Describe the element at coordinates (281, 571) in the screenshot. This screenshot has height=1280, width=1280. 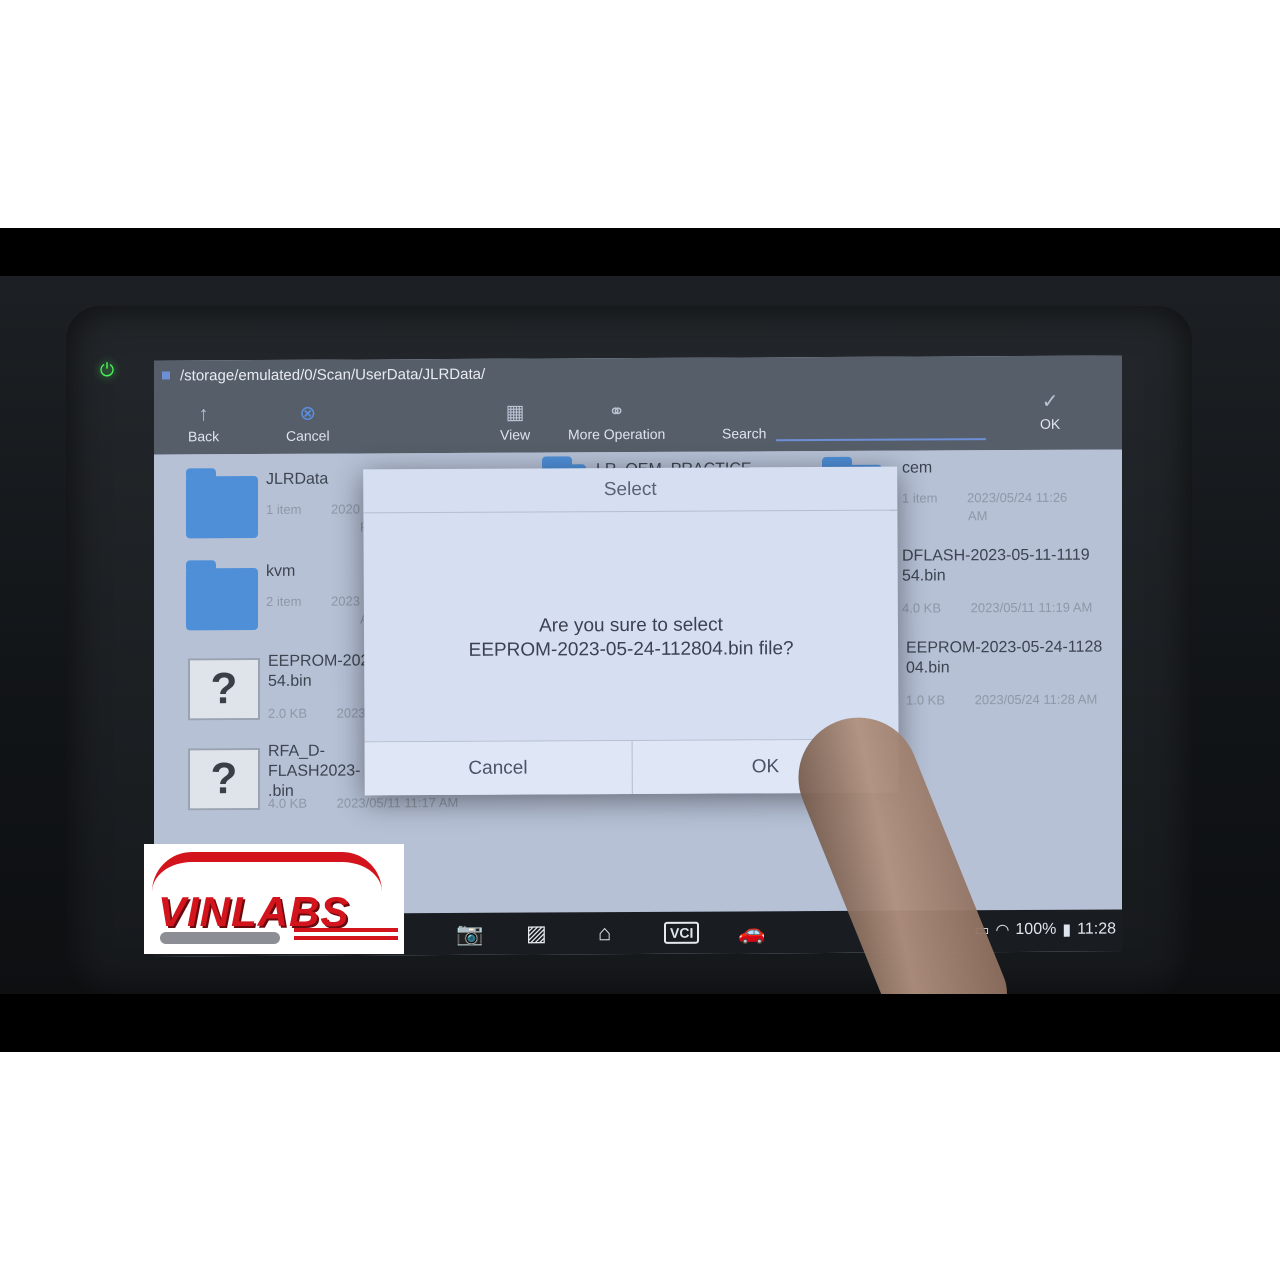
I see `file-name: kvm` at that location.